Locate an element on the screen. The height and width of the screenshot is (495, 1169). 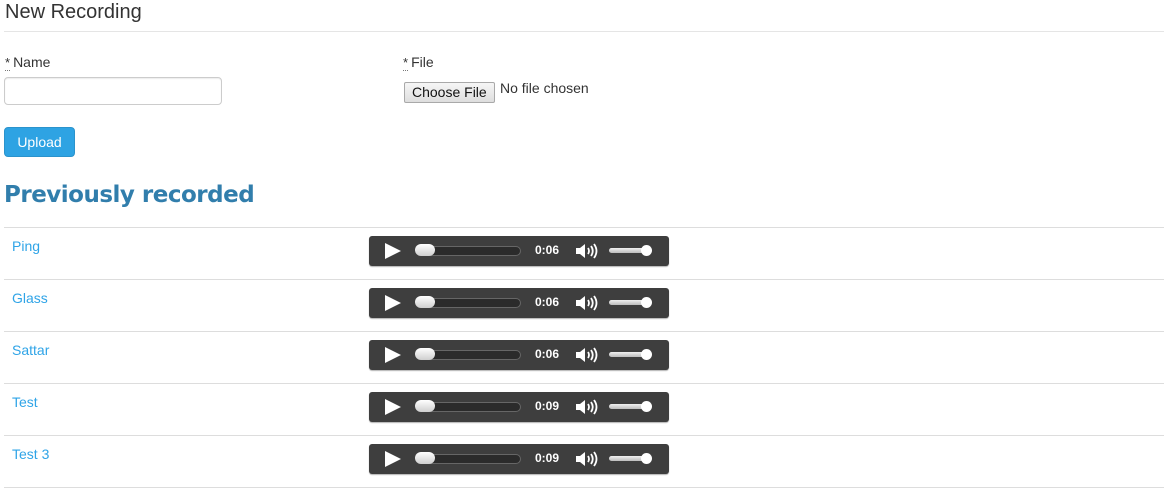
recording-row: Ping 0:06 is located at coordinates (584, 253).